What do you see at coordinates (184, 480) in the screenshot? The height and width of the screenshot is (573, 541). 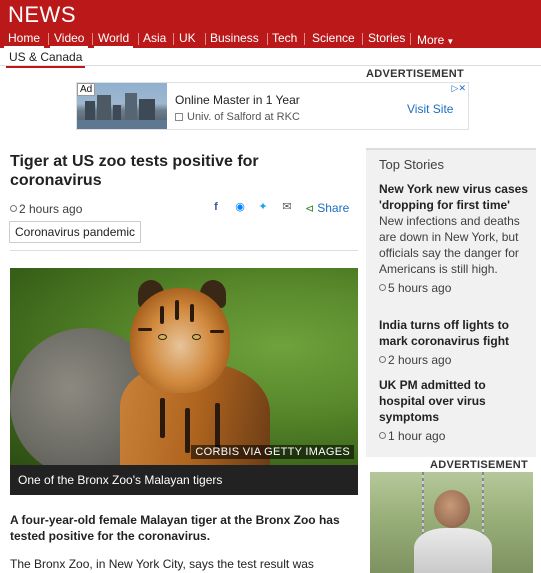 I see `image-caption: One of the Bronx Zoo's Malayan tigers` at bounding box center [184, 480].